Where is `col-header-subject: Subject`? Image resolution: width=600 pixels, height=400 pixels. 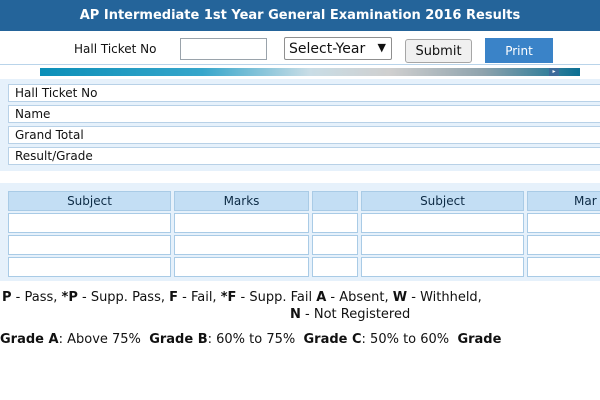 col-header-subject: Subject is located at coordinates (89, 201).